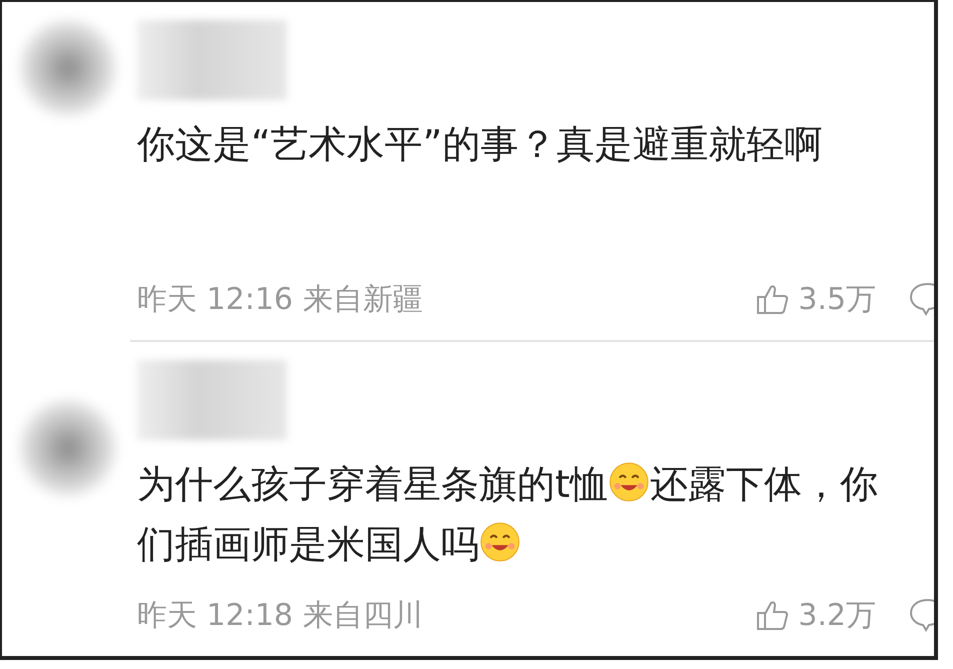  Describe the element at coordinates (837, 615) in the screenshot. I see `like-count: 3.2万` at that location.